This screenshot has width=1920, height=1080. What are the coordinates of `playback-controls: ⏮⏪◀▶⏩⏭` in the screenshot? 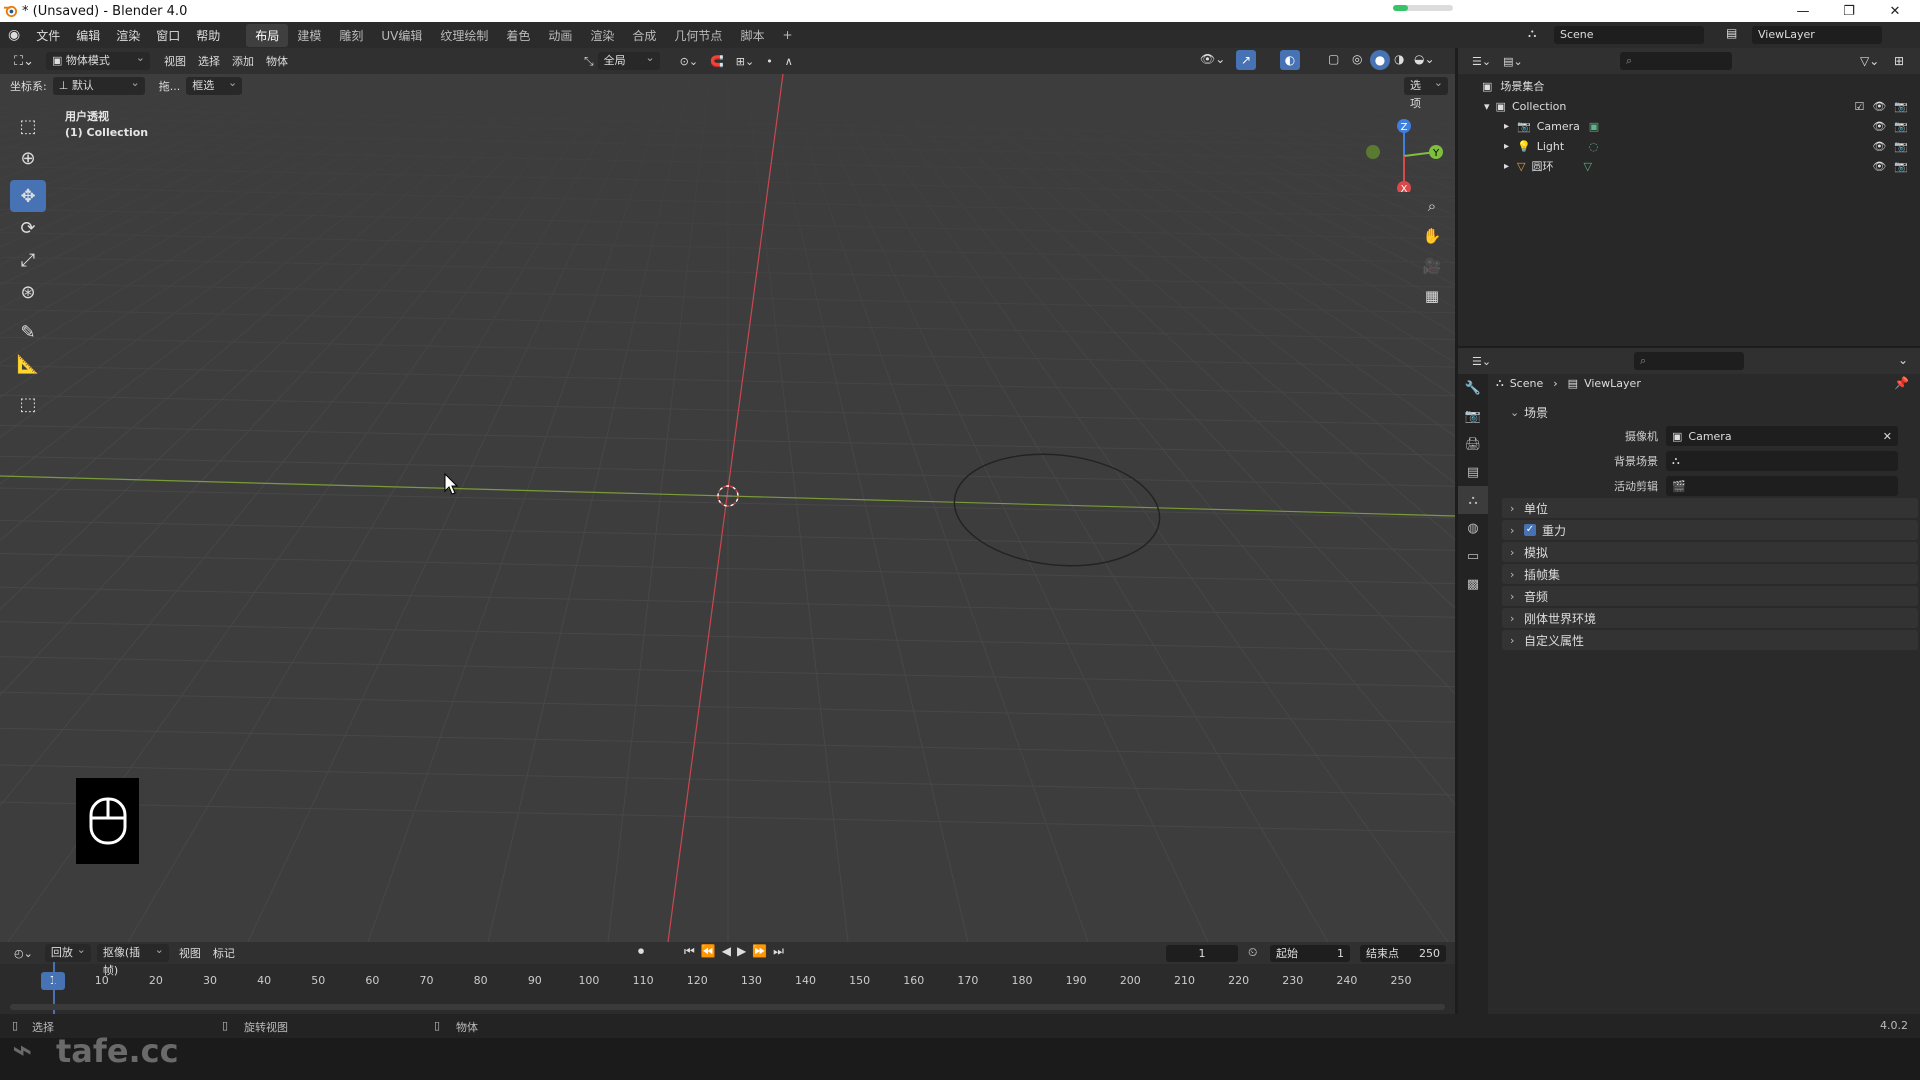 It's located at (737, 951).